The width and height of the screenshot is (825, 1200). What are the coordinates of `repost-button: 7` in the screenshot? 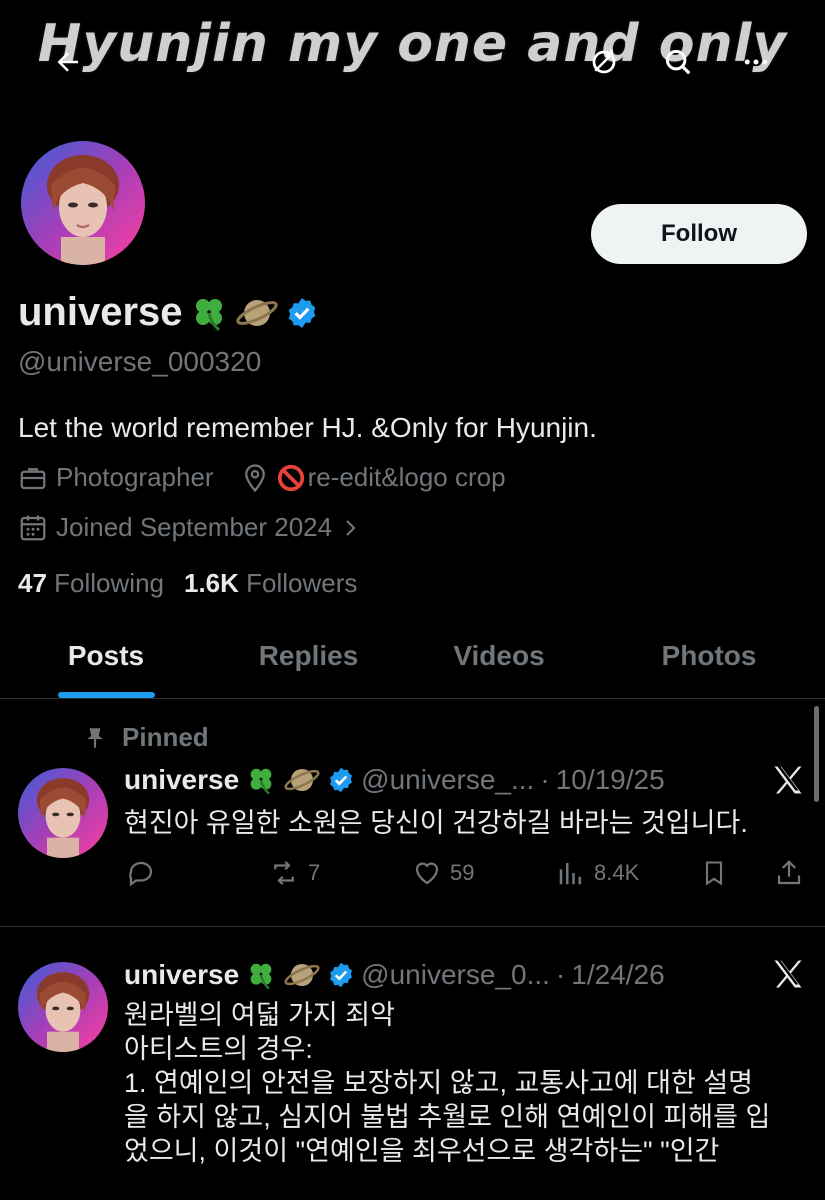 It's located at (294, 873).